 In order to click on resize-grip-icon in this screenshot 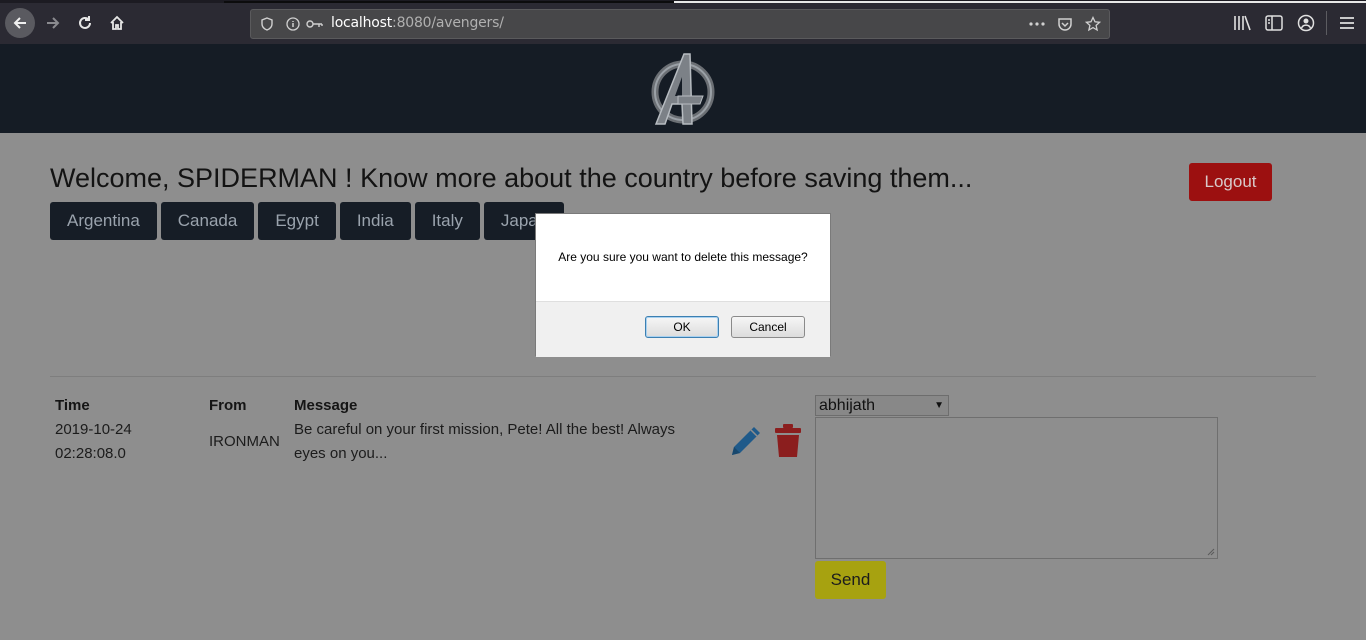, I will do `click(1211, 552)`.